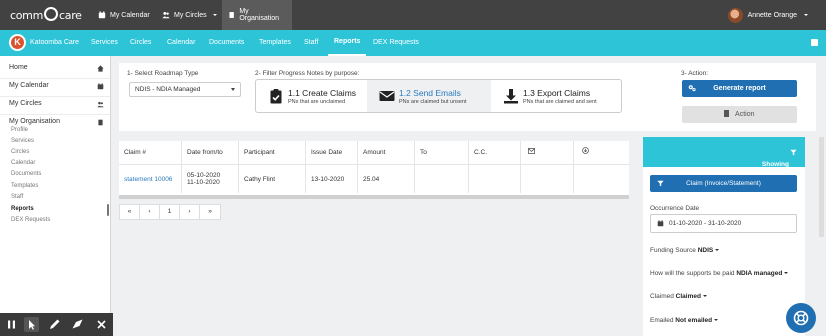 Image resolution: width=826 pixels, height=336 pixels. What do you see at coordinates (601, 179) in the screenshot?
I see `table-row-download` at bounding box center [601, 179].